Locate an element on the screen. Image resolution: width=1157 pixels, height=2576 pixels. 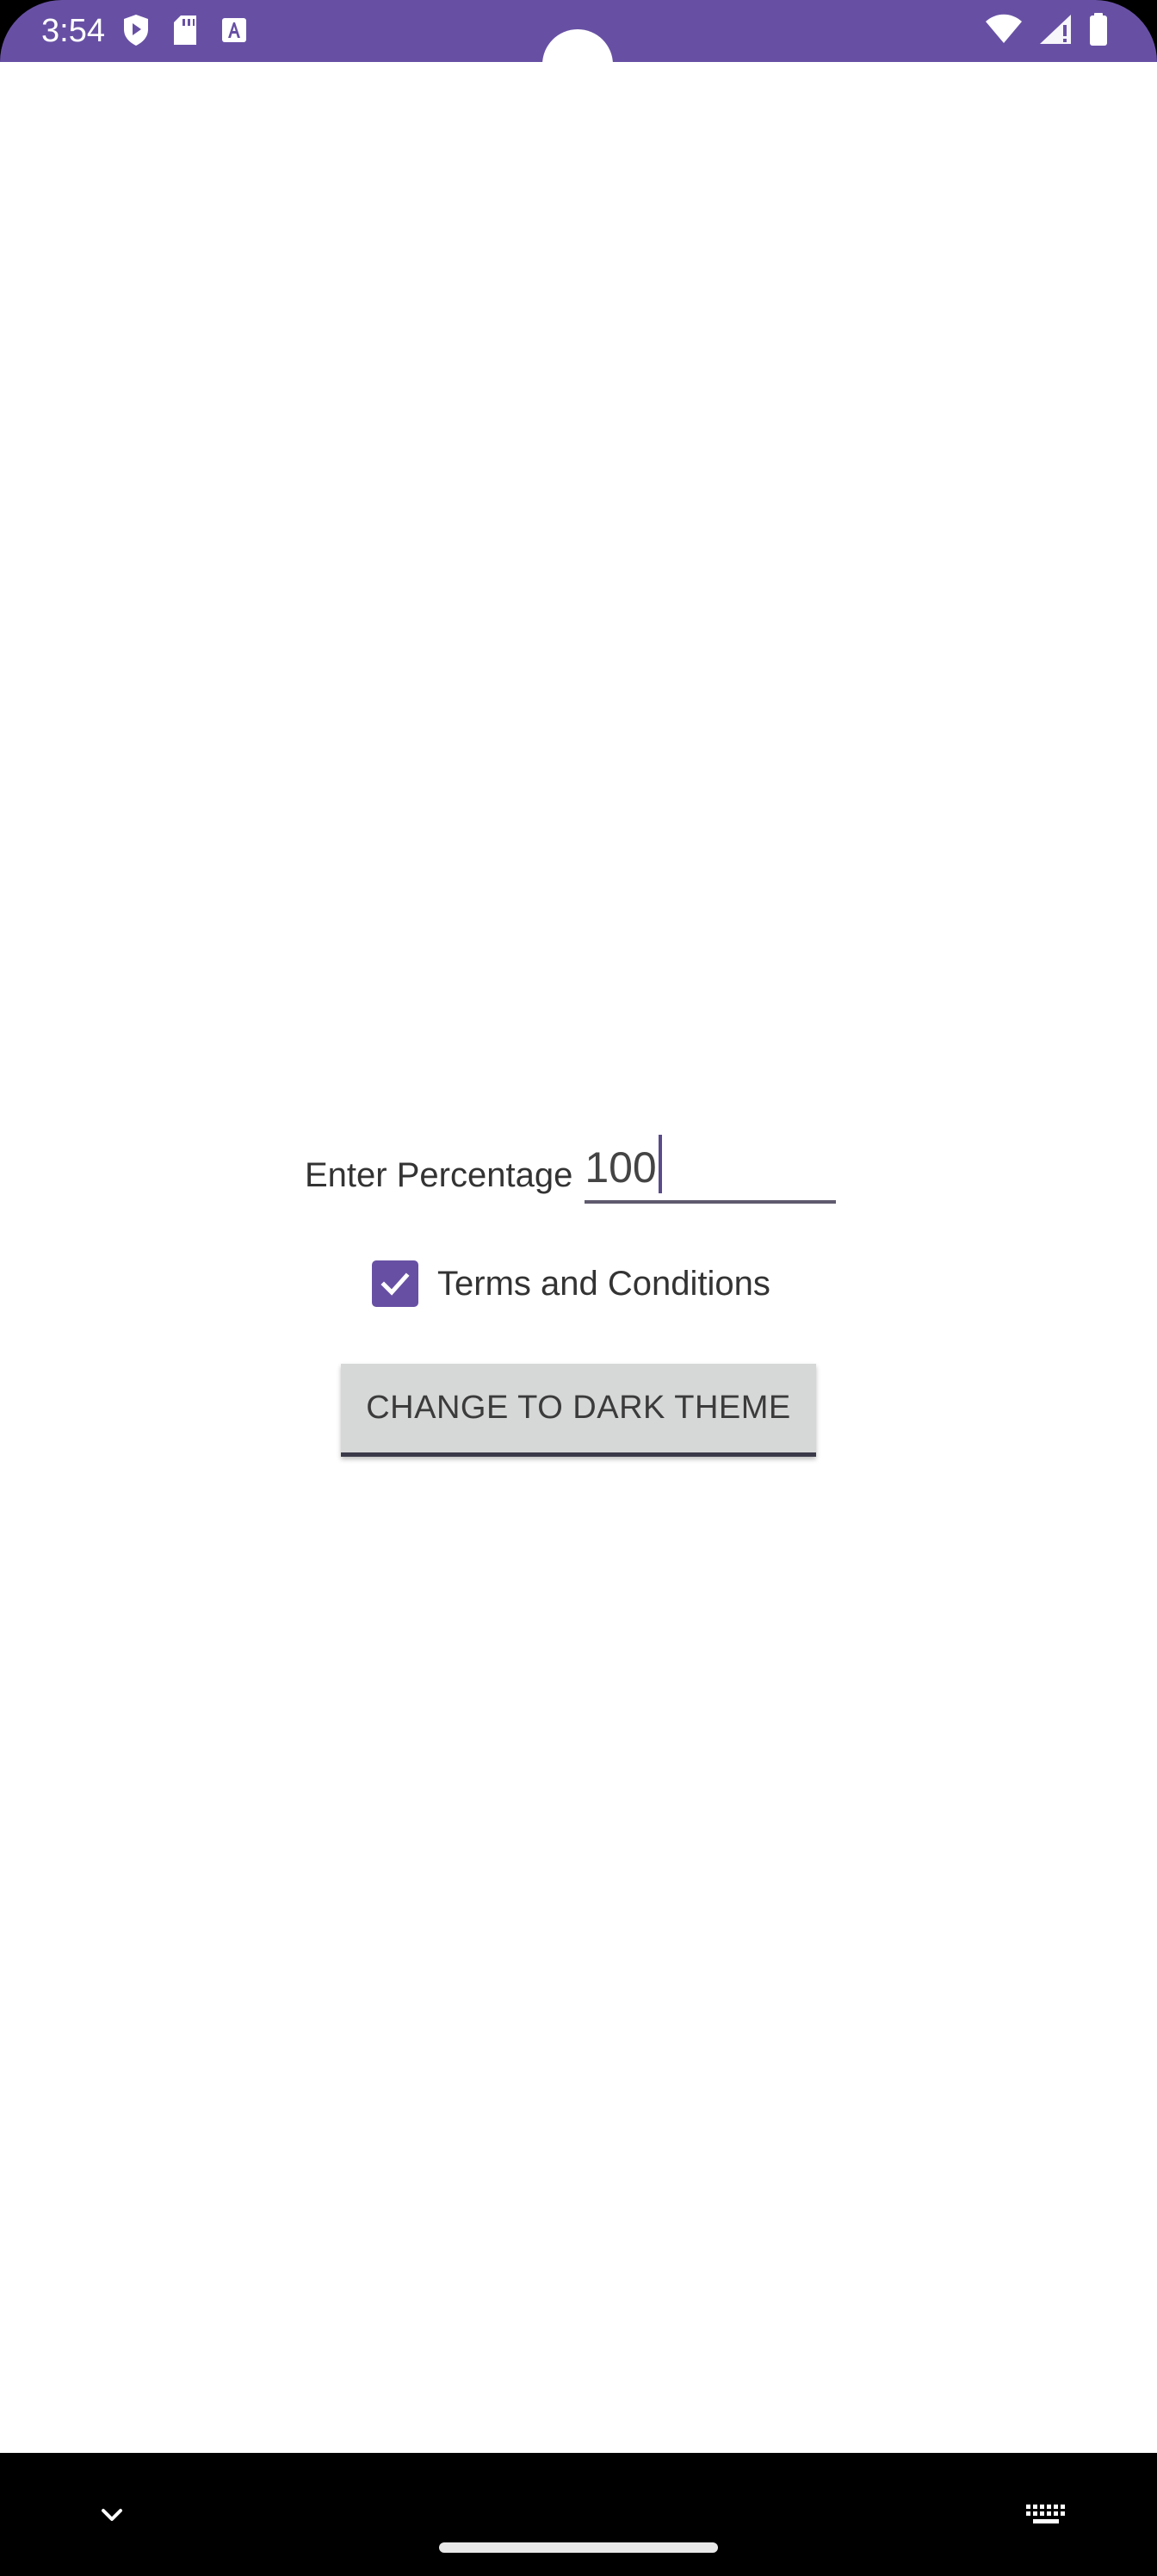
terms-checkbox-row: Terms and Conditions is located at coordinates (571, 1283).